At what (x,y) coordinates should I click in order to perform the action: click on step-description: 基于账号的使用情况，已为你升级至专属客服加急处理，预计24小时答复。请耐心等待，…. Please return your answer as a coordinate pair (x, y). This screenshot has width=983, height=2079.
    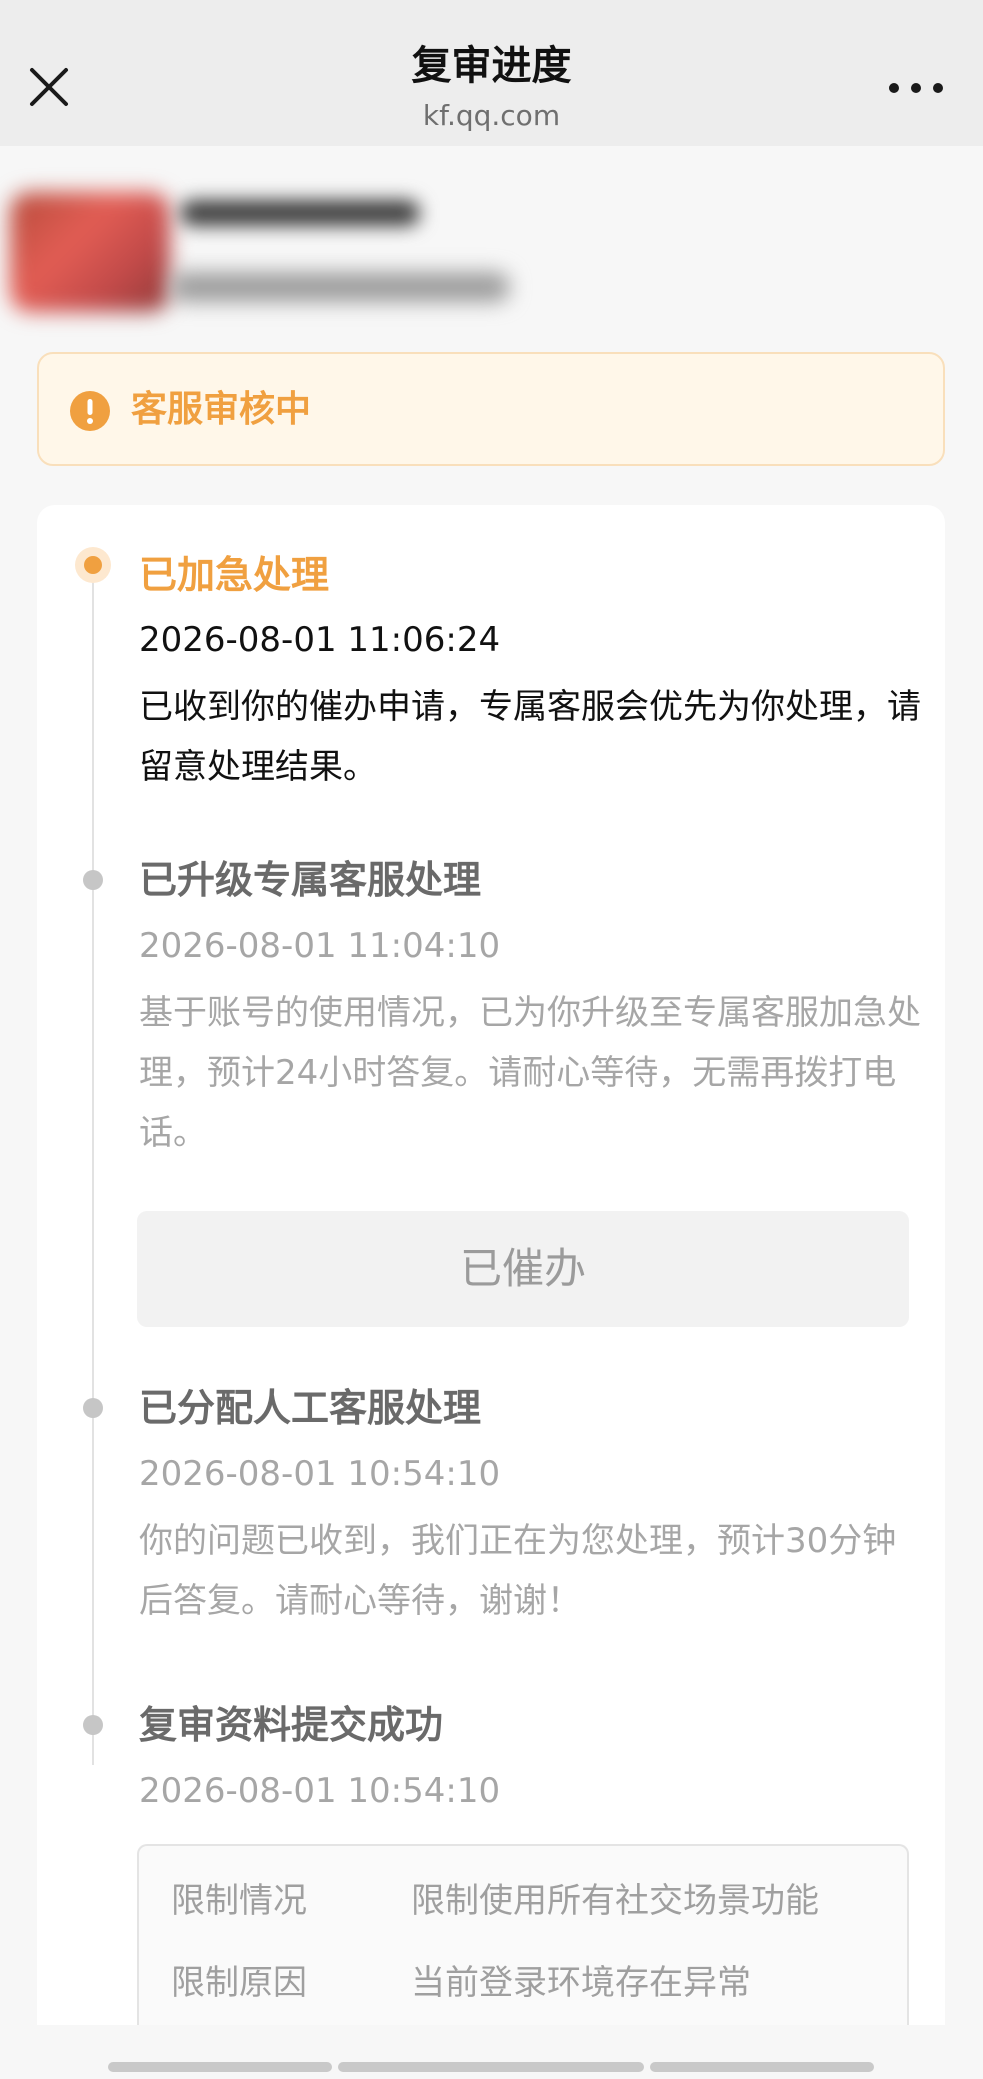
    Looking at the image, I should click on (530, 1073).